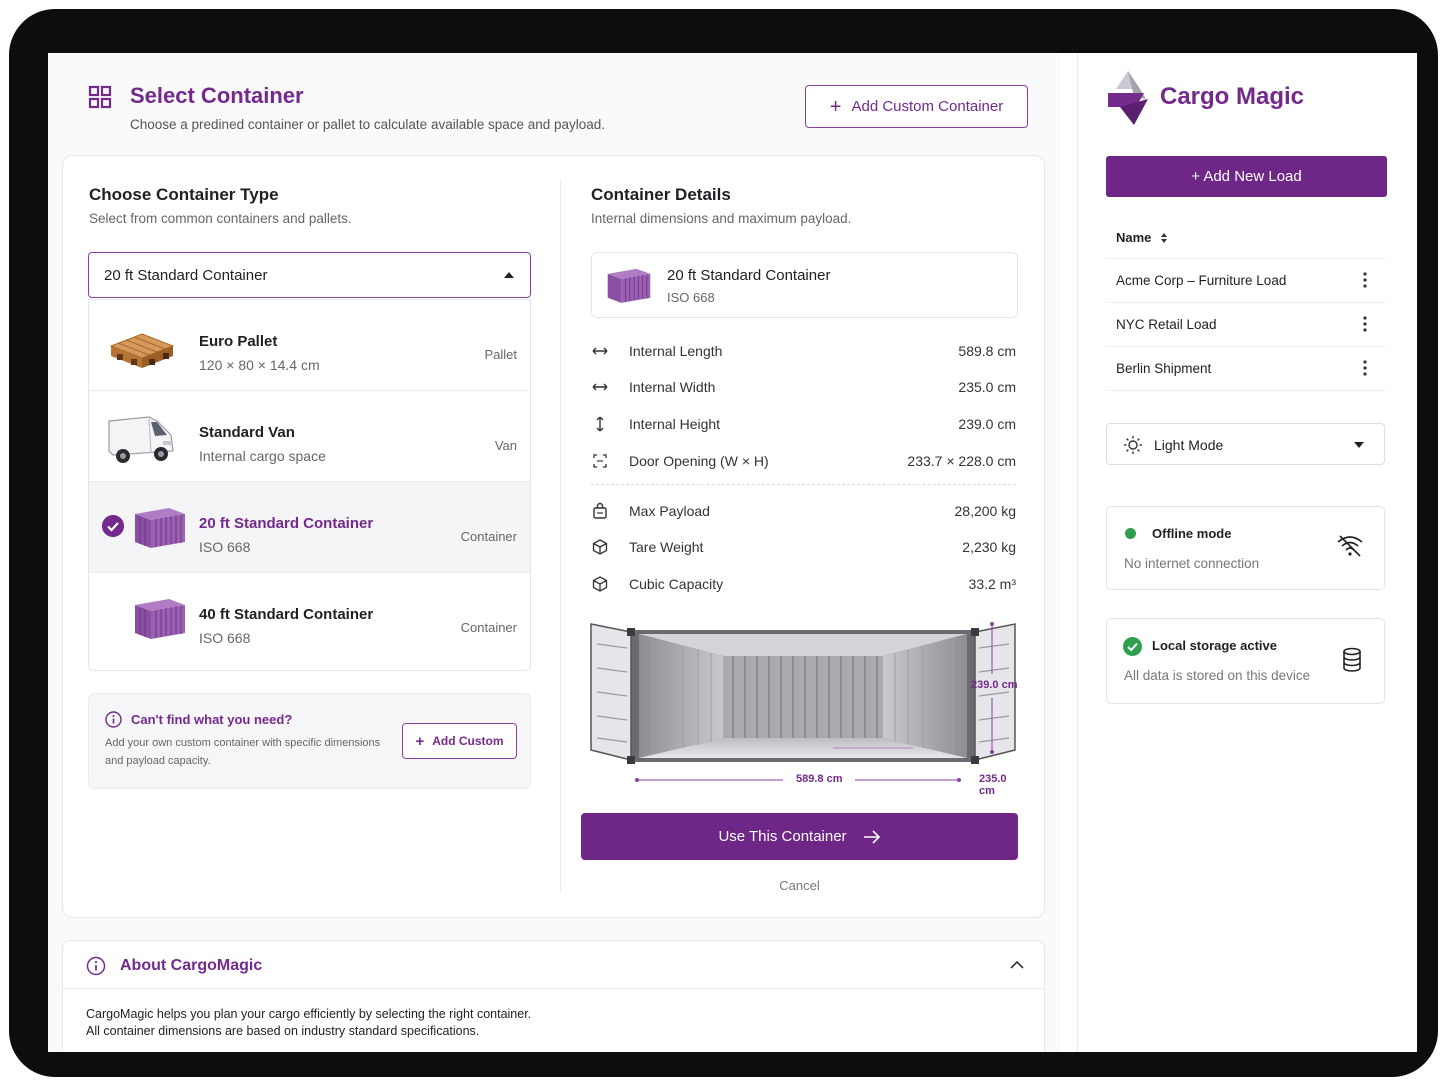 This screenshot has height=1086, width=1448. What do you see at coordinates (985, 511) in the screenshot?
I see `spec-value: 28,200 kg` at bounding box center [985, 511].